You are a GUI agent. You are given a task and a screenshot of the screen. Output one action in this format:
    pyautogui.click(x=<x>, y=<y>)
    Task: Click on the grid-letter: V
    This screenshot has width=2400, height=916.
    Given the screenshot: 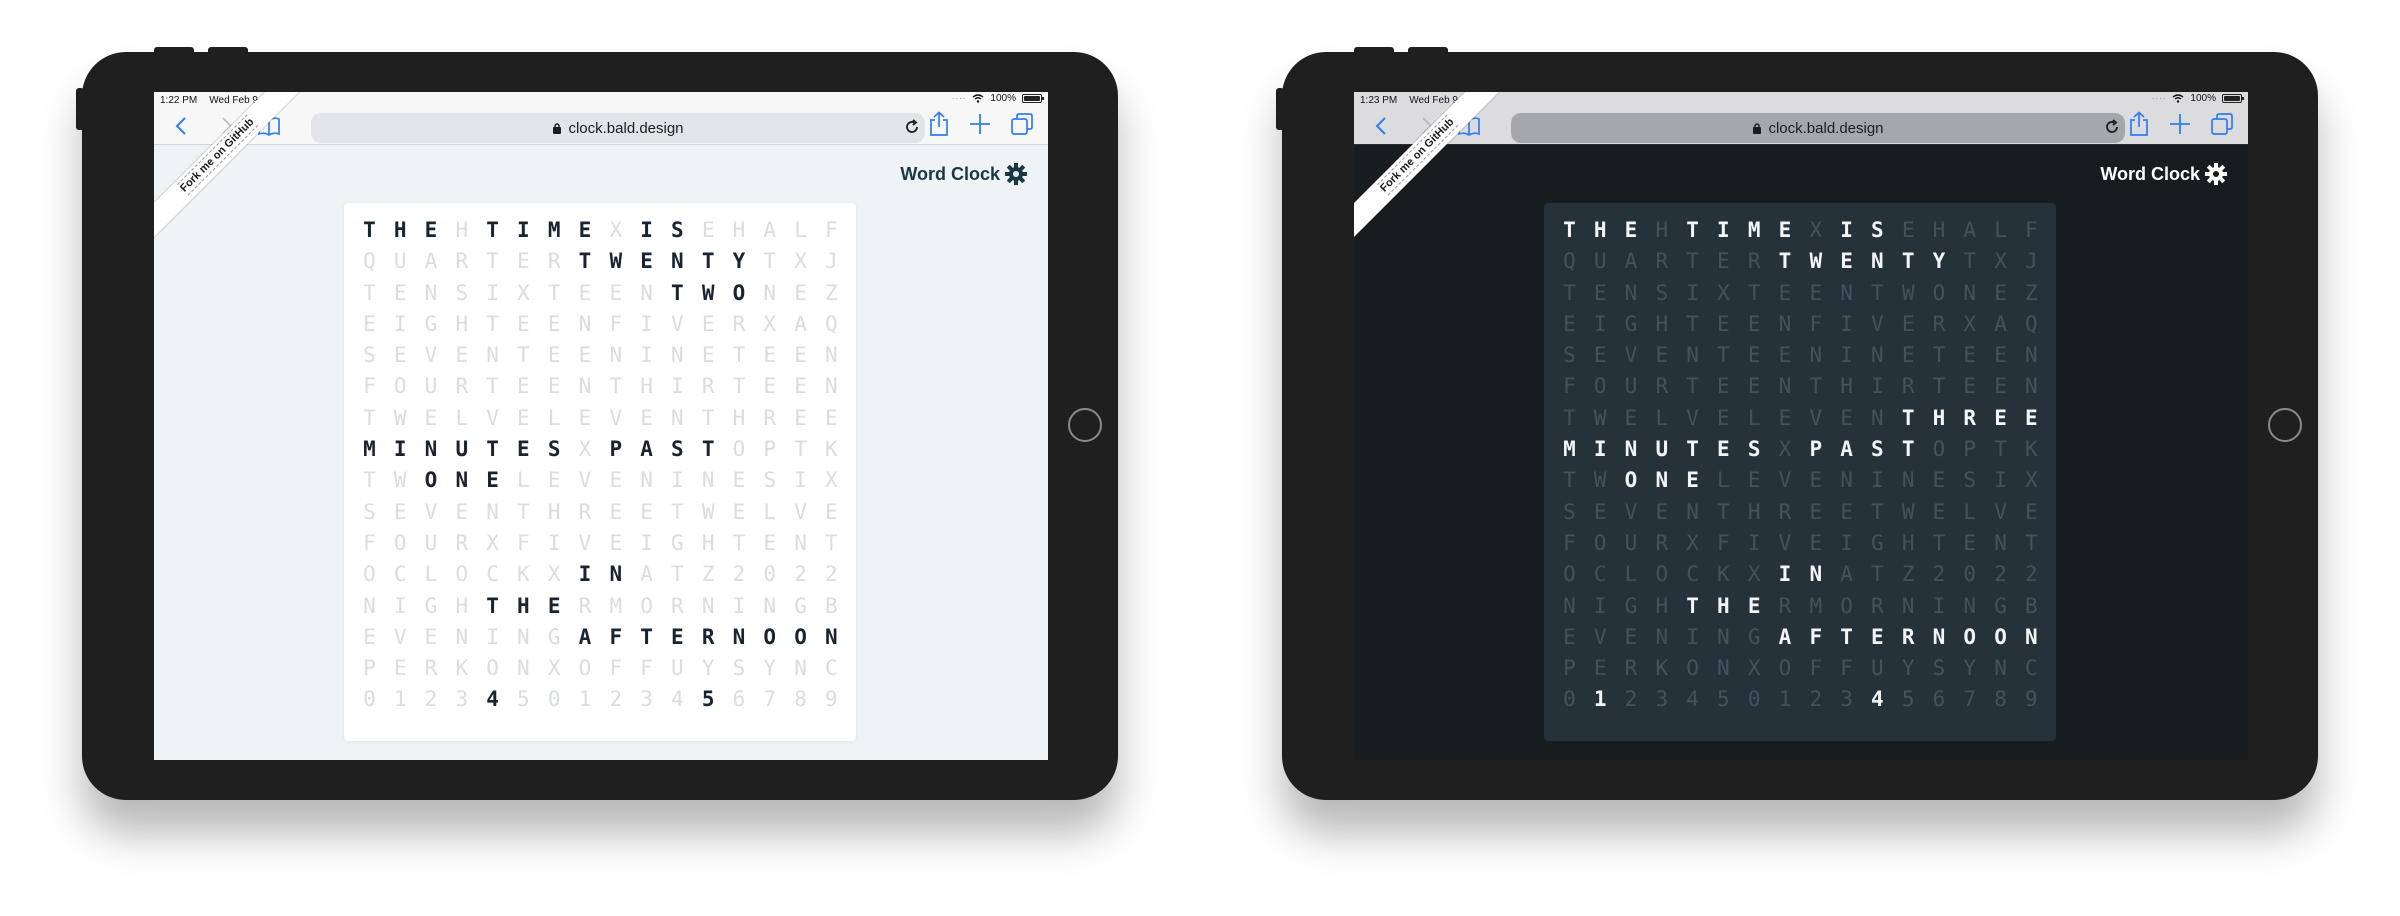 What is the action you would take?
    pyautogui.click(x=1785, y=480)
    